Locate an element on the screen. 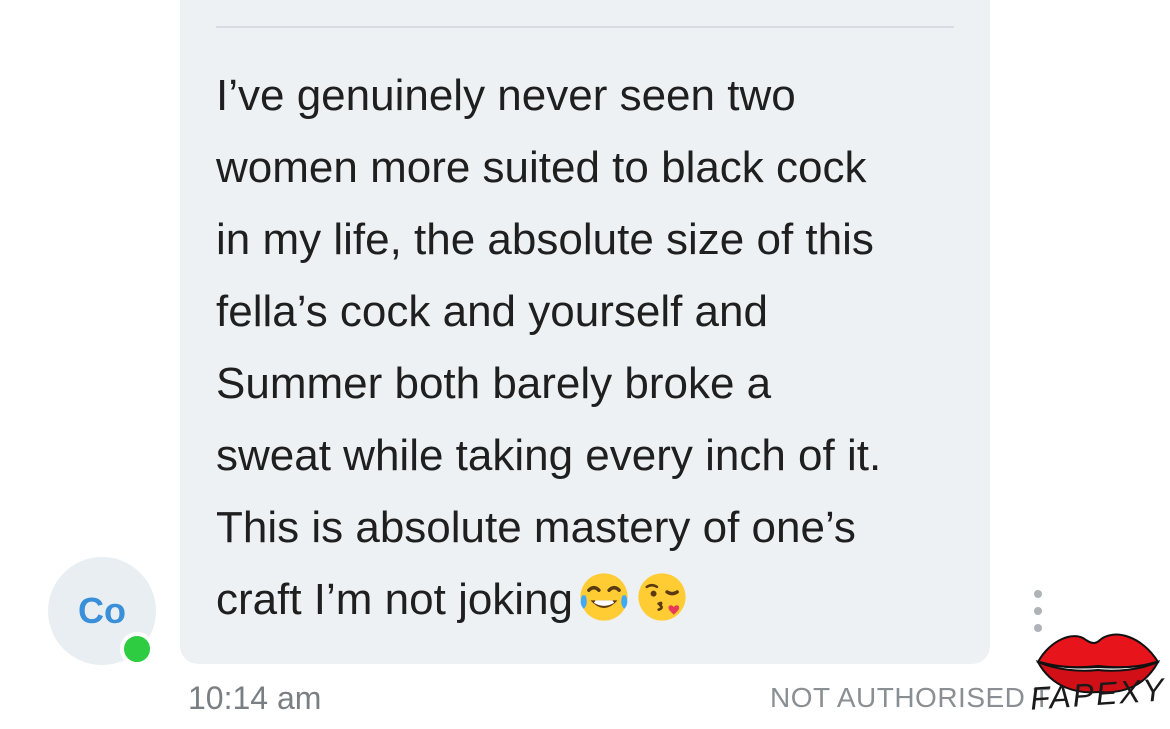 The height and width of the screenshot is (729, 1170). tears-of-joy-emoji is located at coordinates (604, 597).